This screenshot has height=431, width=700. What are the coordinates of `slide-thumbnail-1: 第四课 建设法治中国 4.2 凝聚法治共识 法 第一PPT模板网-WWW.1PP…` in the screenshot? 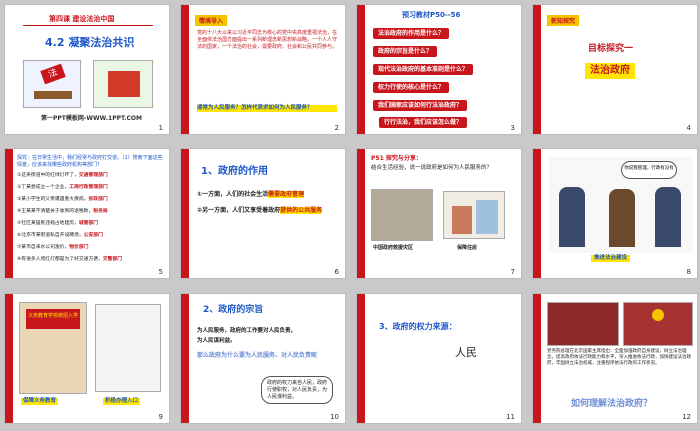 It's located at (87, 69).